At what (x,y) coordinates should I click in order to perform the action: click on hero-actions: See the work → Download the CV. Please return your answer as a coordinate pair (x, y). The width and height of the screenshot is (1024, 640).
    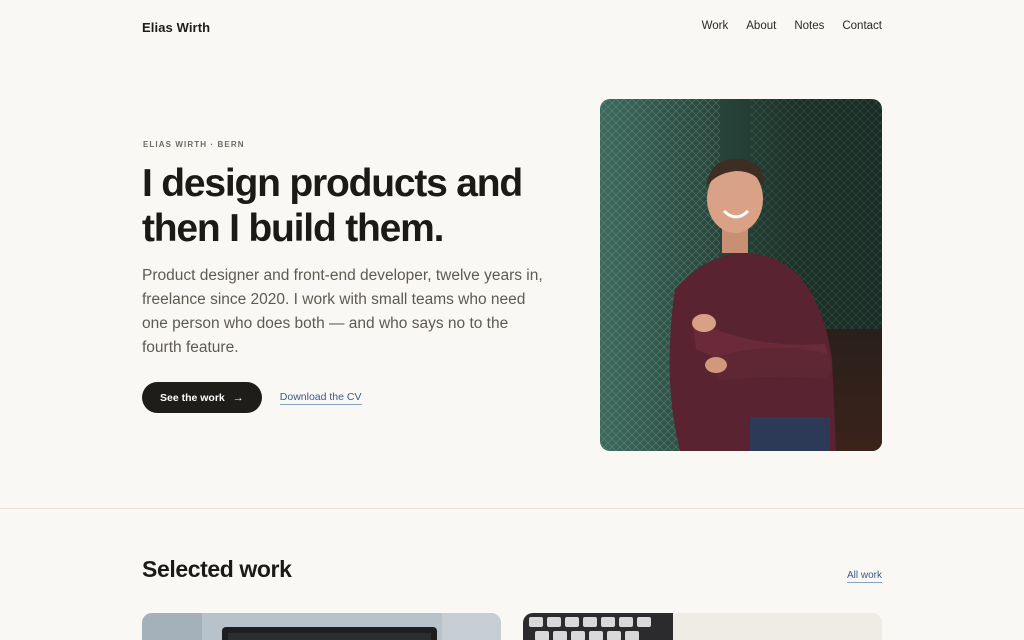
    Looking at the image, I should click on (252, 397).